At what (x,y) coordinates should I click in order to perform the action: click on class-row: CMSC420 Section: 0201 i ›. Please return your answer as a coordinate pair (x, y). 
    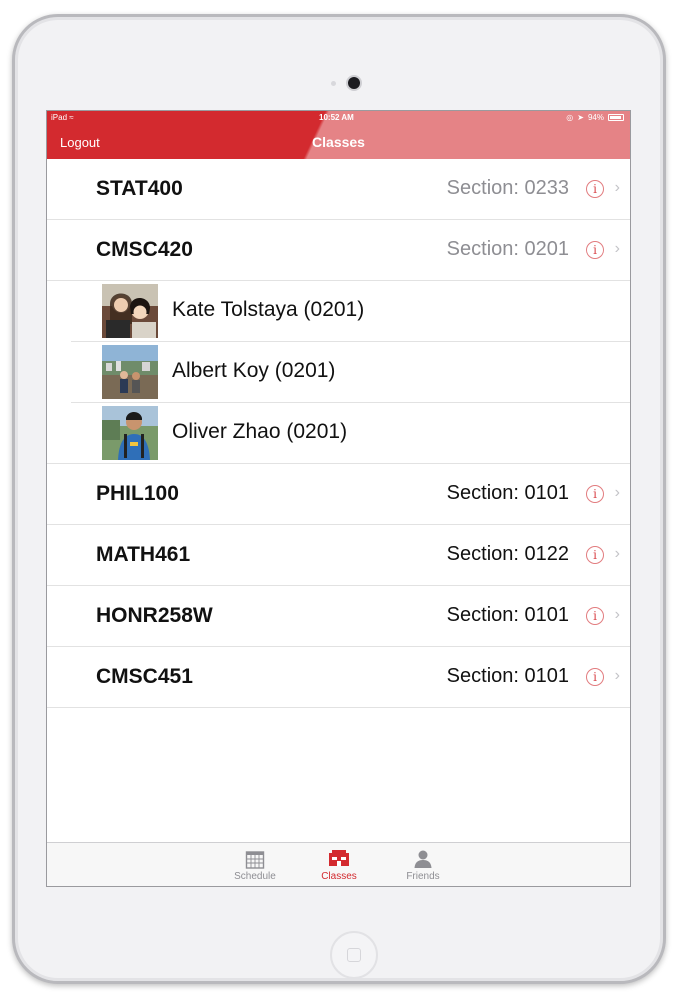
    Looking at the image, I should click on (338, 250).